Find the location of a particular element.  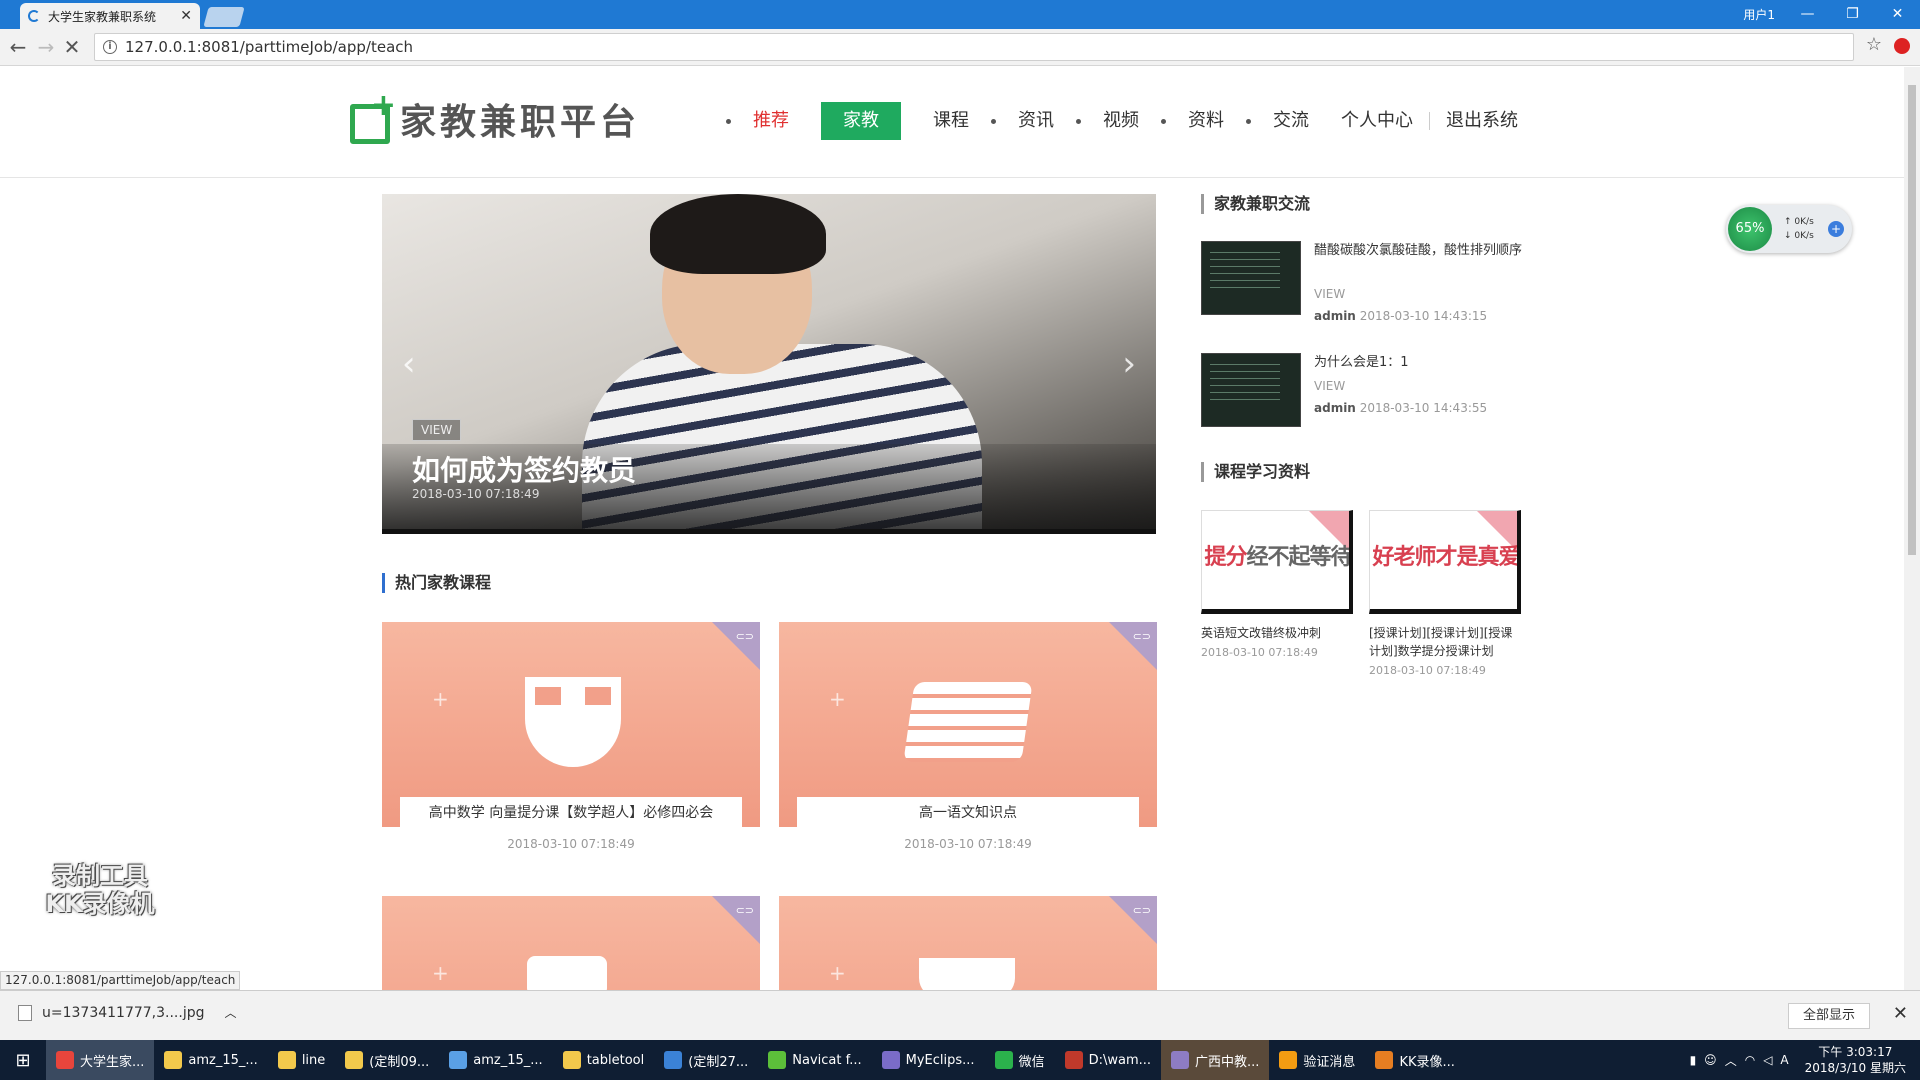

browser-tab: 大学生家教兼职系统 ✕ is located at coordinates (110, 16).